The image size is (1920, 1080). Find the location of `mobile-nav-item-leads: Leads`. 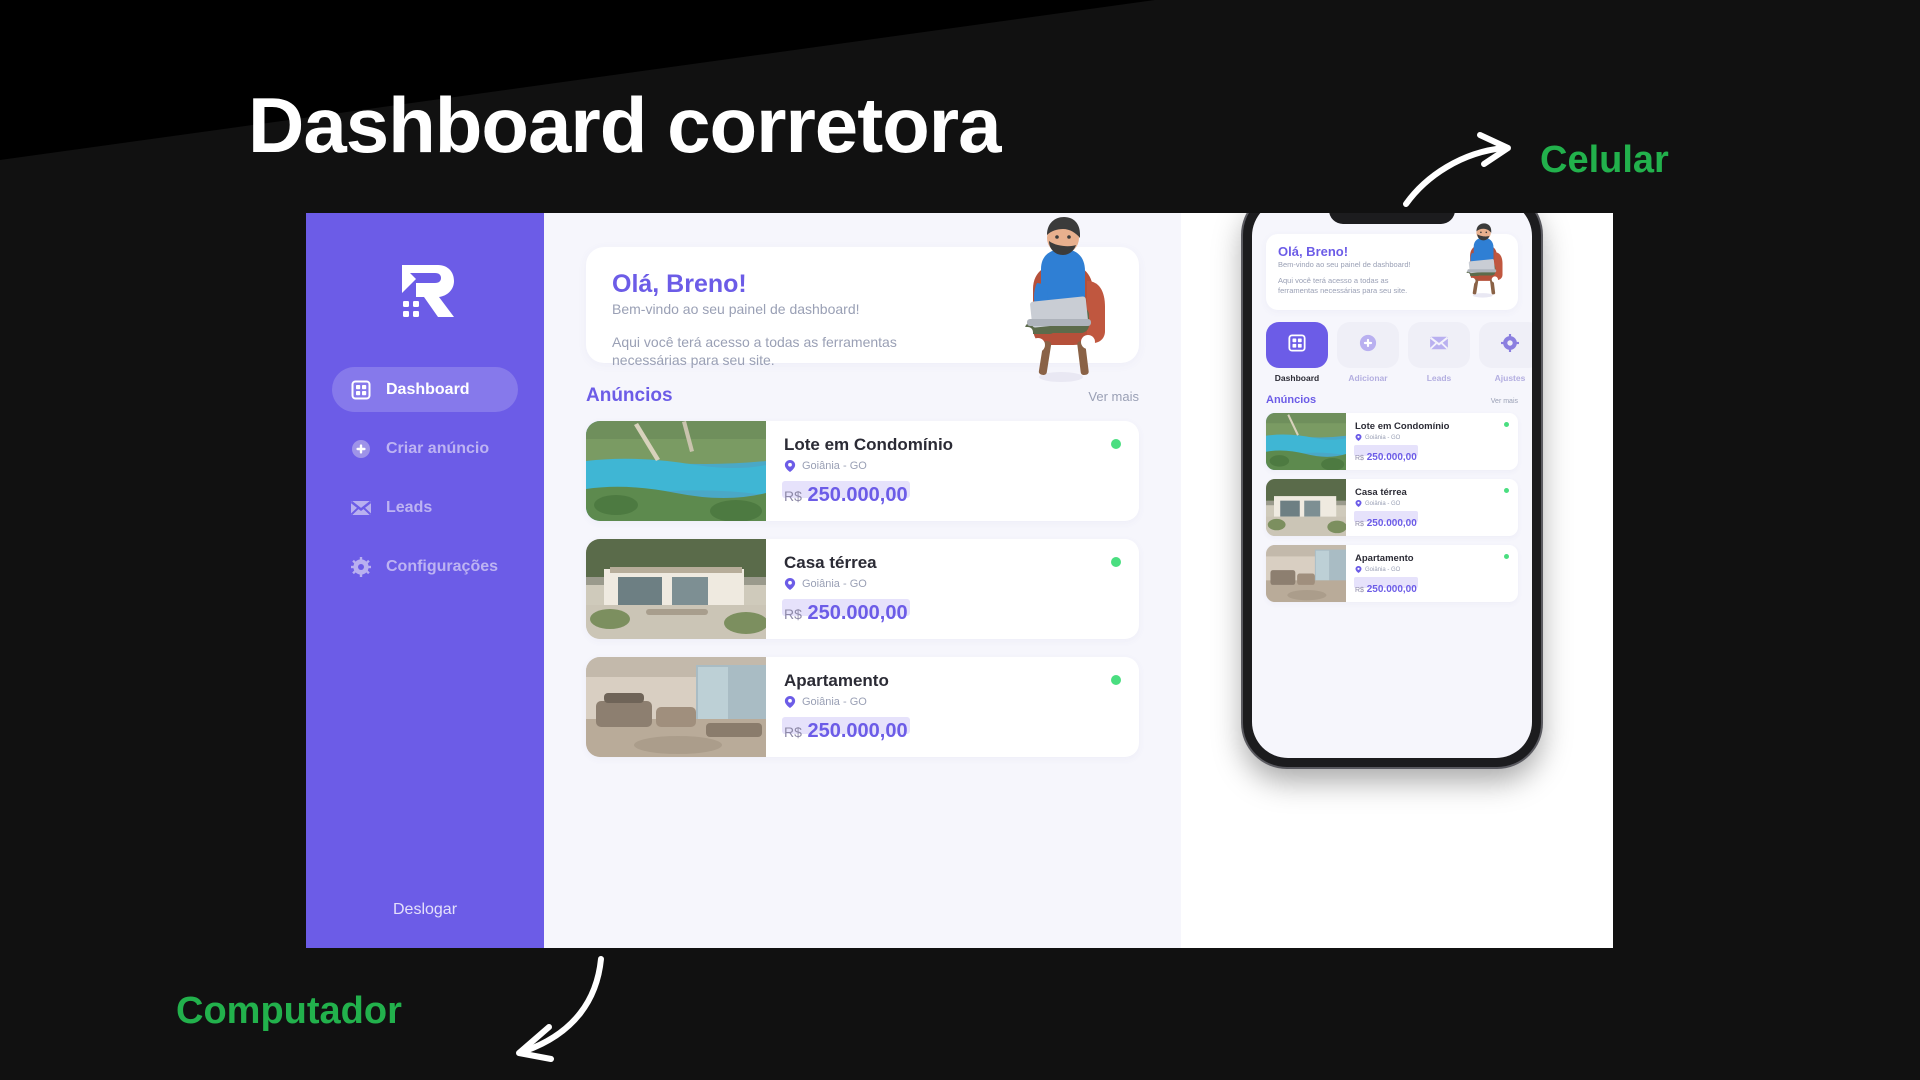

mobile-nav-item-leads: Leads is located at coordinates (1439, 352).